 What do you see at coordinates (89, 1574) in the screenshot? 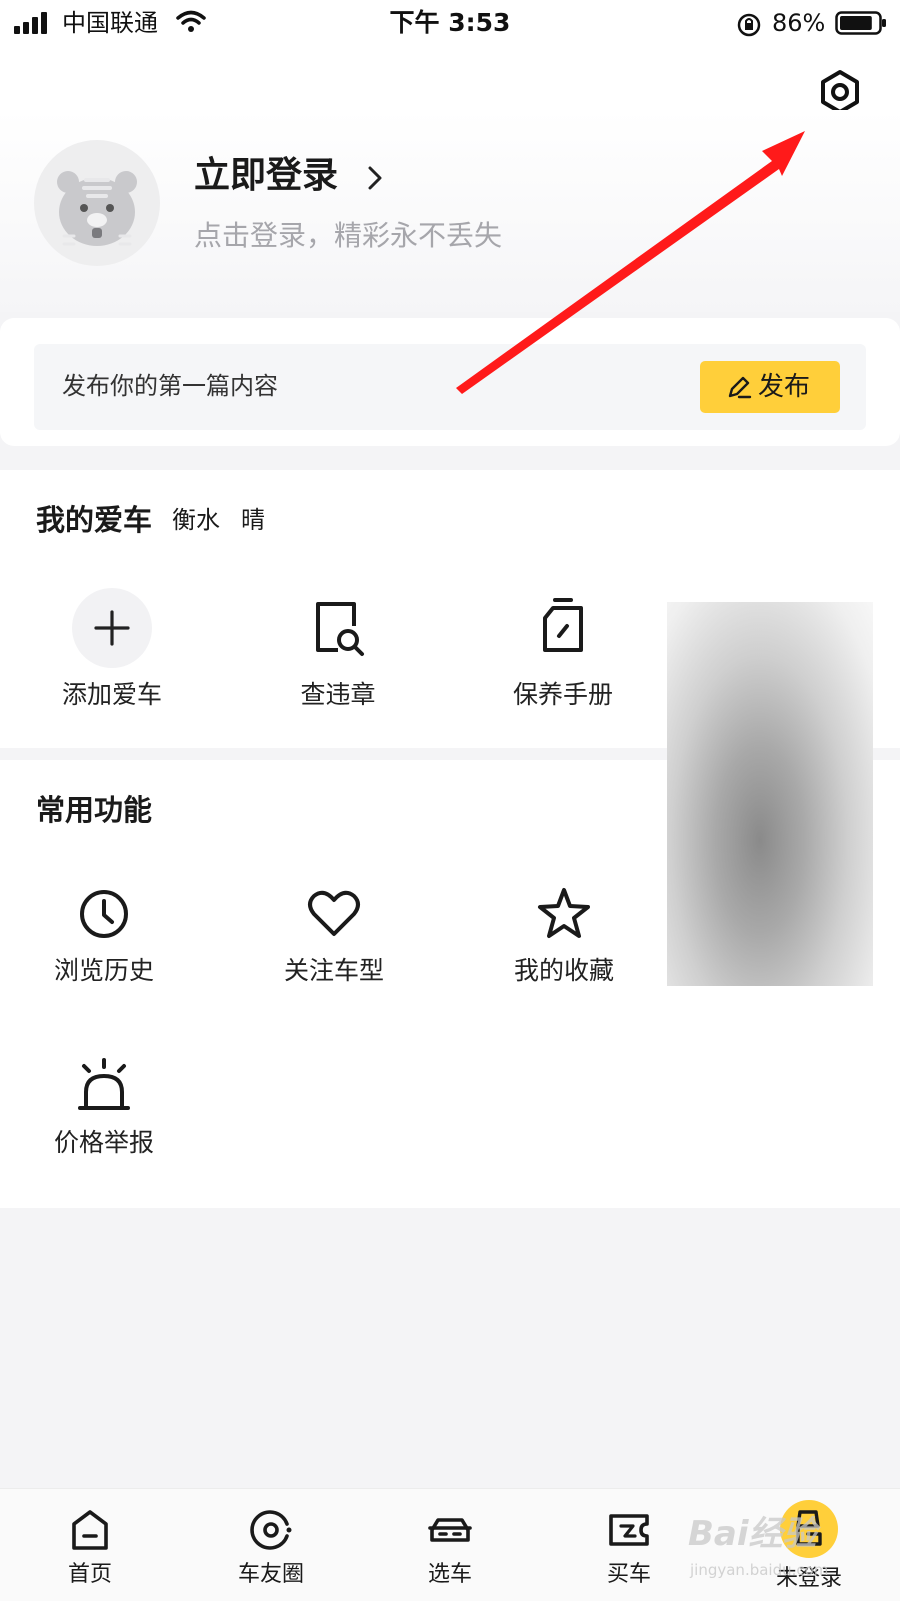
I see `tab-home-label: 首页` at bounding box center [89, 1574].